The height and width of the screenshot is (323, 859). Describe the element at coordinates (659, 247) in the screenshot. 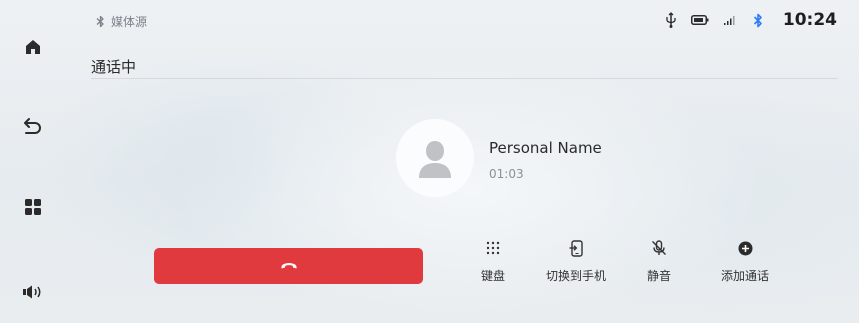

I see `microphone-muted-icon` at that location.